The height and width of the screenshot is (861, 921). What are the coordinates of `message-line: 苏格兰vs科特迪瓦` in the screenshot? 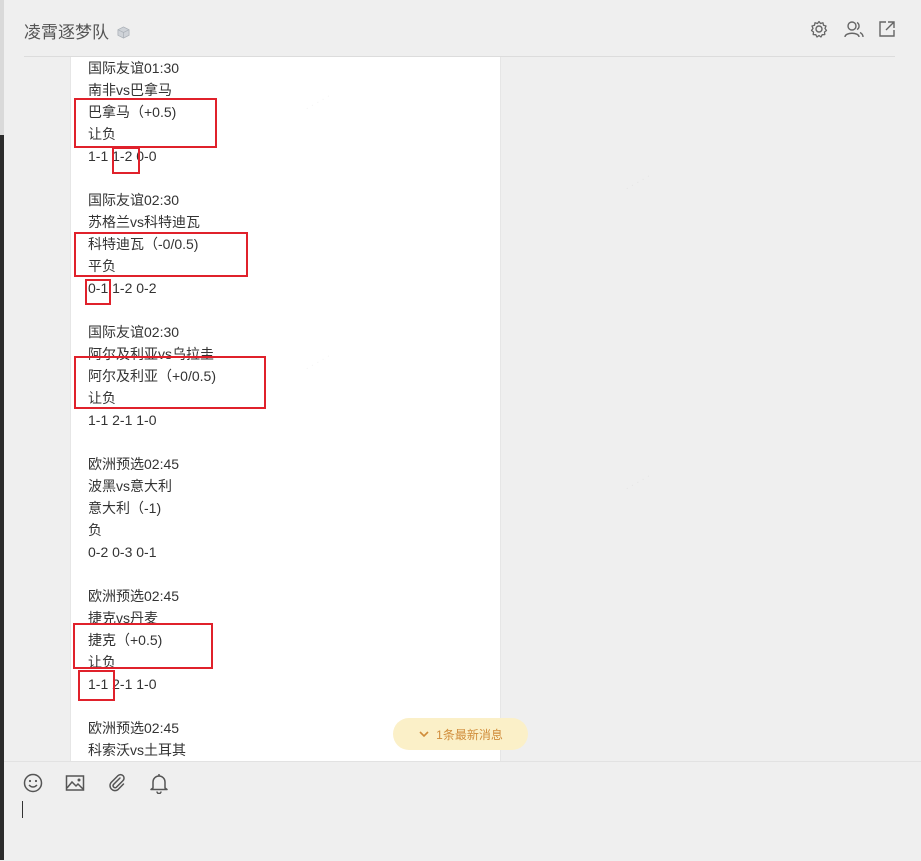 It's located at (144, 222).